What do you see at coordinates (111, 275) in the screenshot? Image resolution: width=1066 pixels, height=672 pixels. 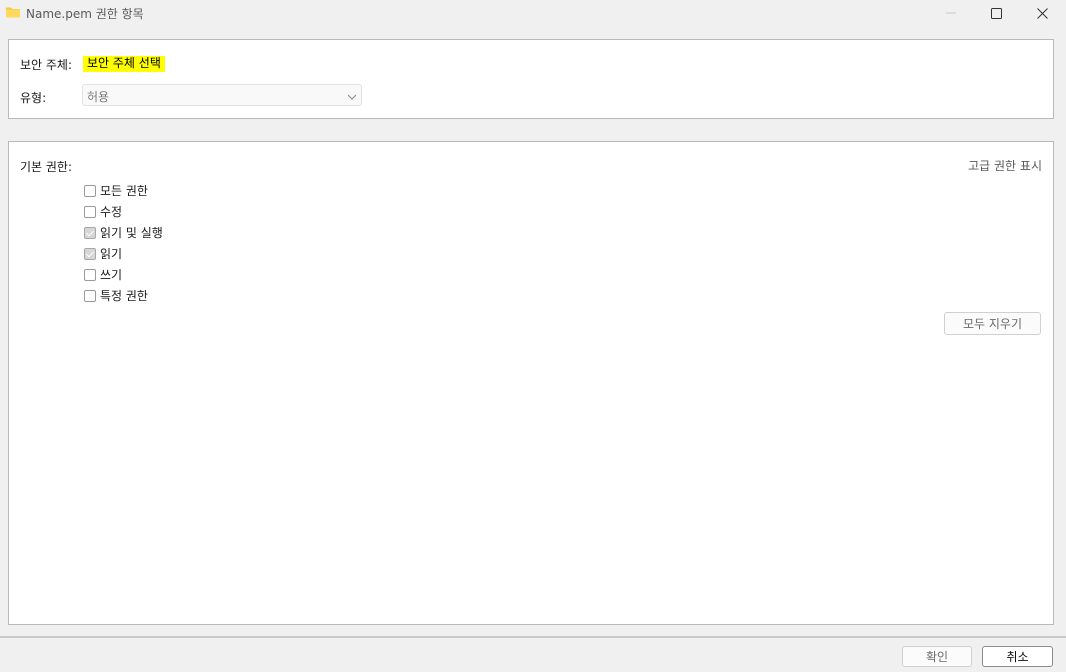 I see `permission-label: 쓰기` at bounding box center [111, 275].